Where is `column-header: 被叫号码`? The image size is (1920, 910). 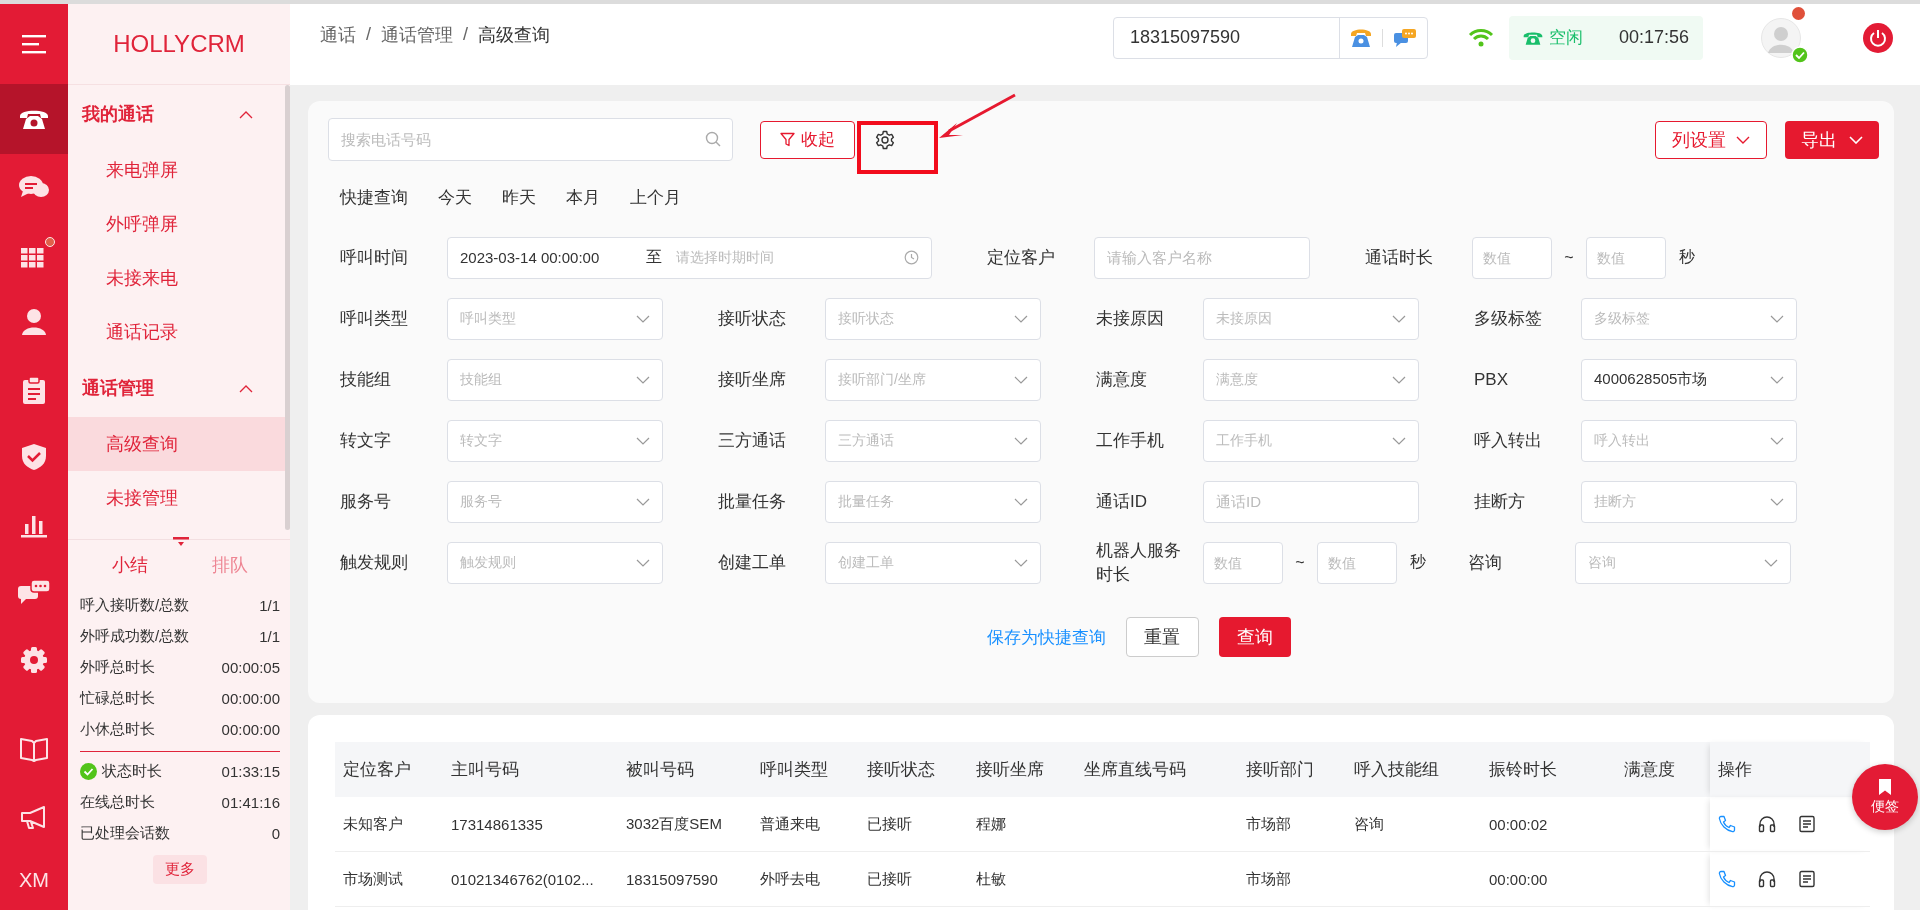
column-header: 被叫号码 is located at coordinates (685, 769).